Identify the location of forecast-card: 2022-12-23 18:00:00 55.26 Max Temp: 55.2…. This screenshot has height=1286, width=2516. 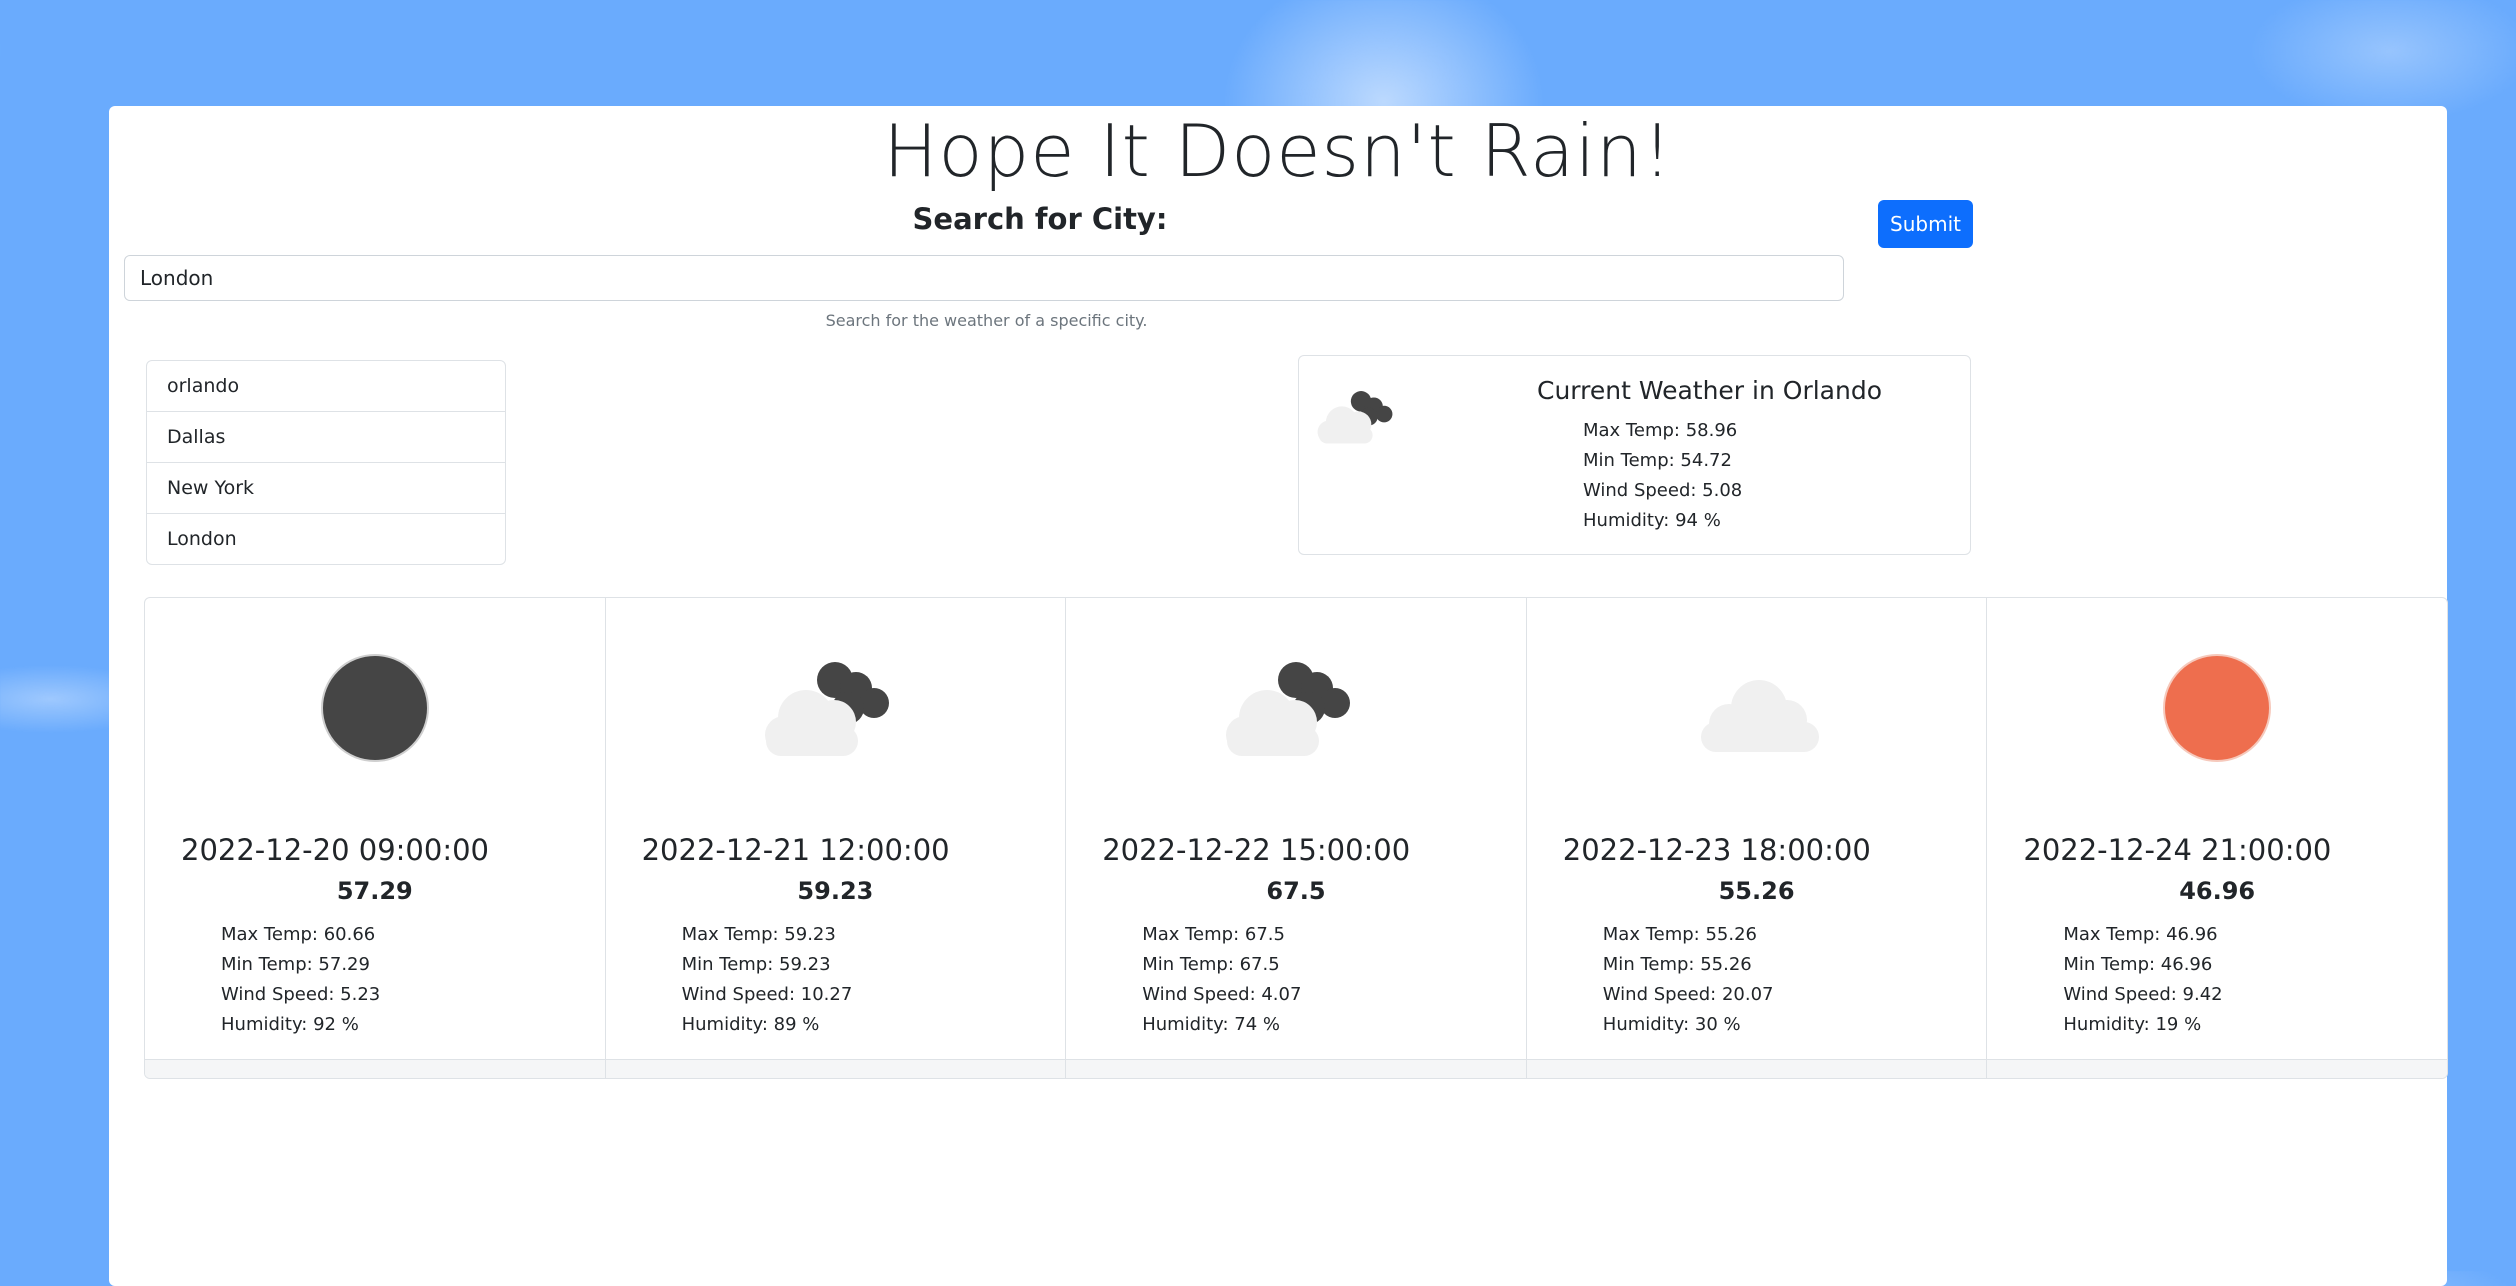
(1757, 838).